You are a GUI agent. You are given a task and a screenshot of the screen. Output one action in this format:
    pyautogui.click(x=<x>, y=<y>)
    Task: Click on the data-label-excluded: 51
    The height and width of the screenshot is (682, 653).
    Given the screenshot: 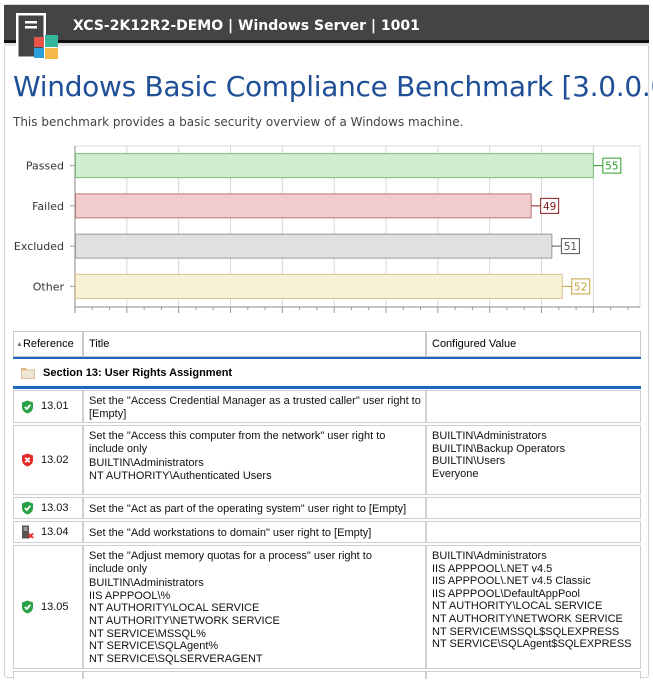 What is the action you would take?
    pyautogui.click(x=570, y=247)
    